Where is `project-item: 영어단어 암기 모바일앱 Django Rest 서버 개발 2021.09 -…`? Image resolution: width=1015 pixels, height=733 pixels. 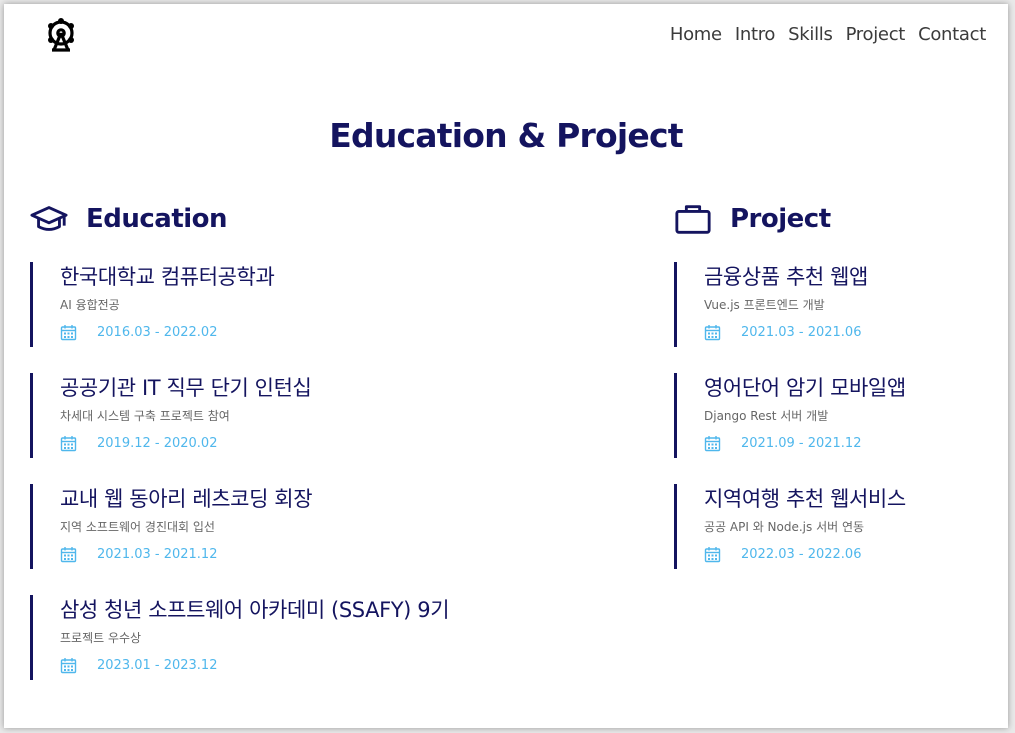 project-item: 영어단어 암기 모바일앱 Django Rest 서버 개발 2021.09 -… is located at coordinates (839, 415).